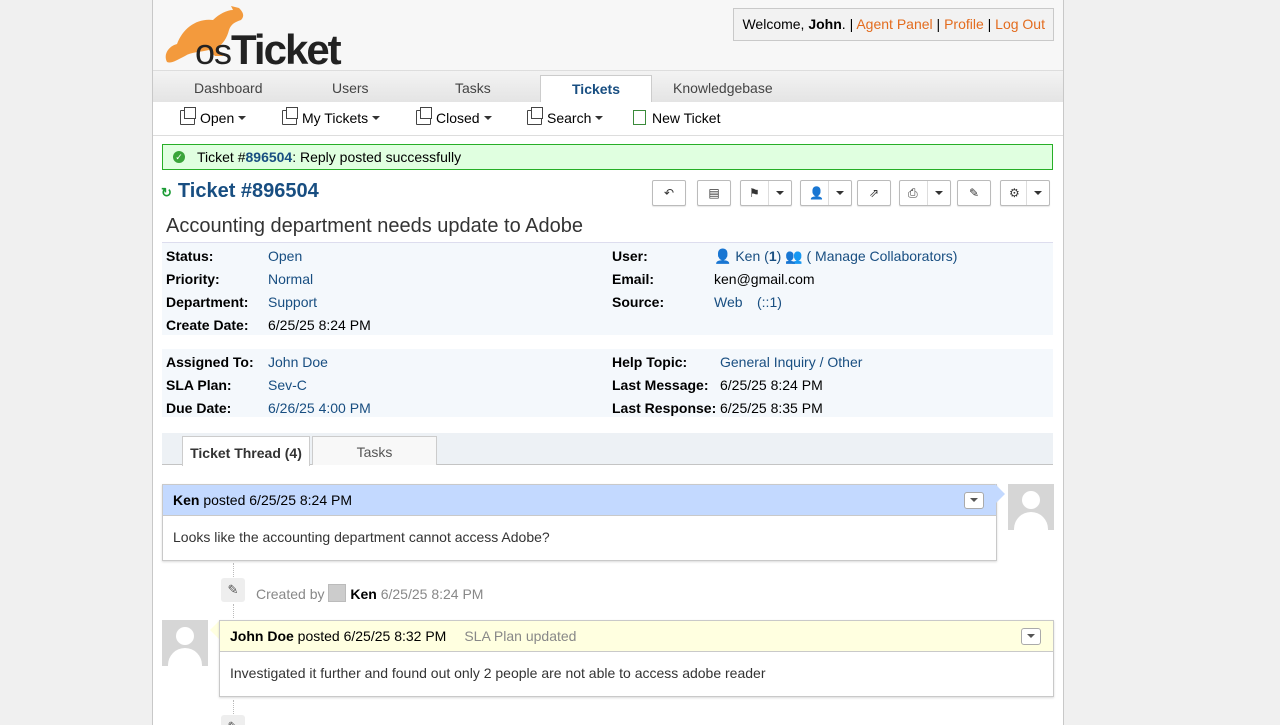  I want to click on event-user: Ken, so click(363, 594).